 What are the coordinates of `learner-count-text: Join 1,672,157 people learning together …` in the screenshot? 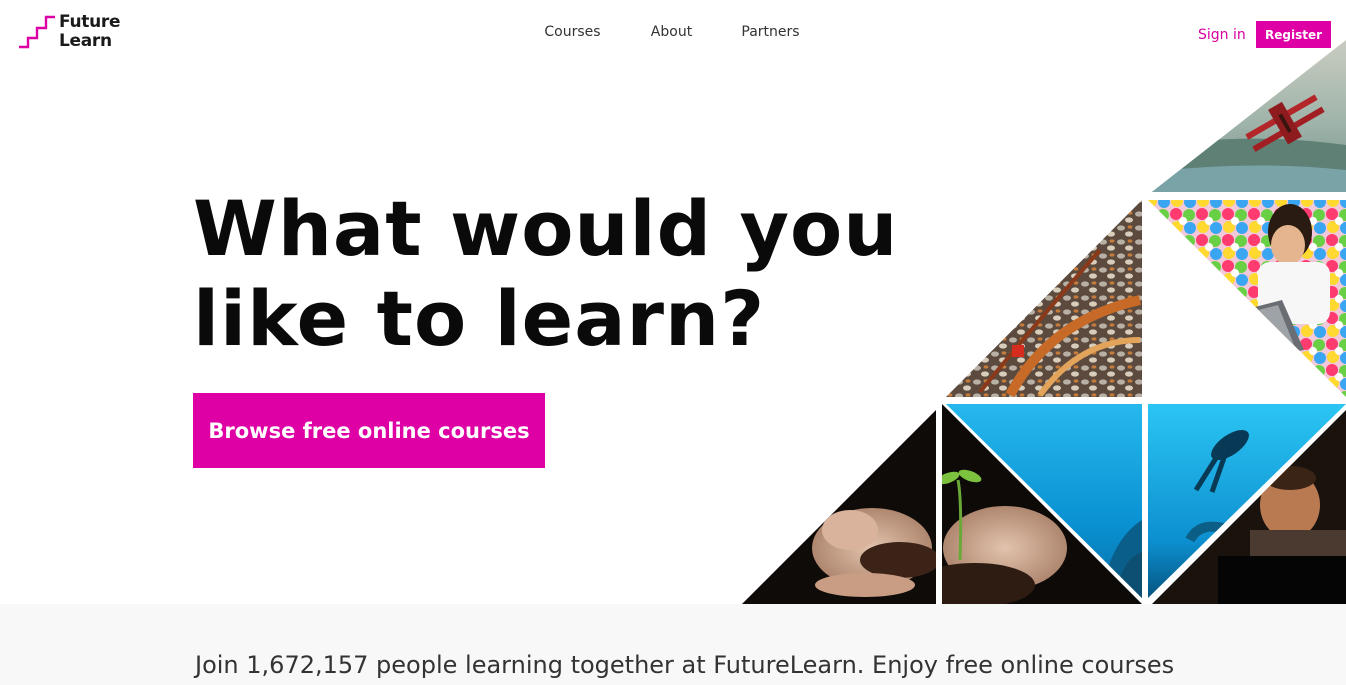 It's located at (685, 665).